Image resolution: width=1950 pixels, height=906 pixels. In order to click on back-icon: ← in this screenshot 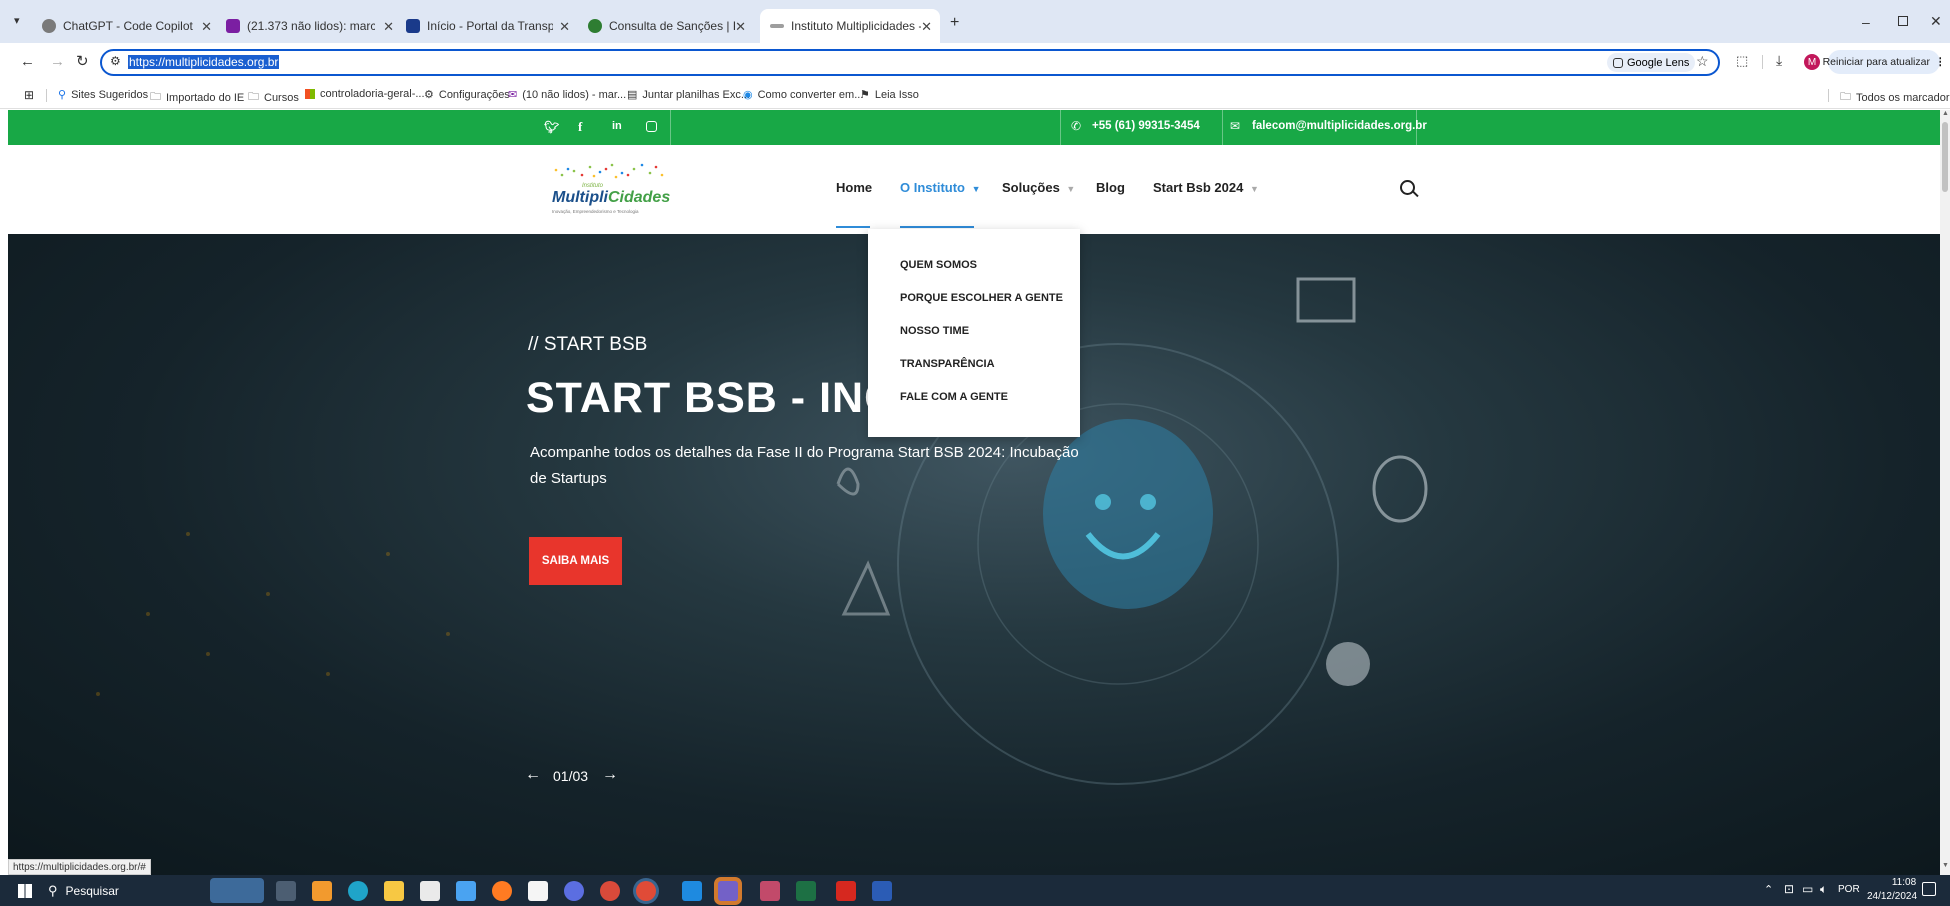, I will do `click(27, 61)`.